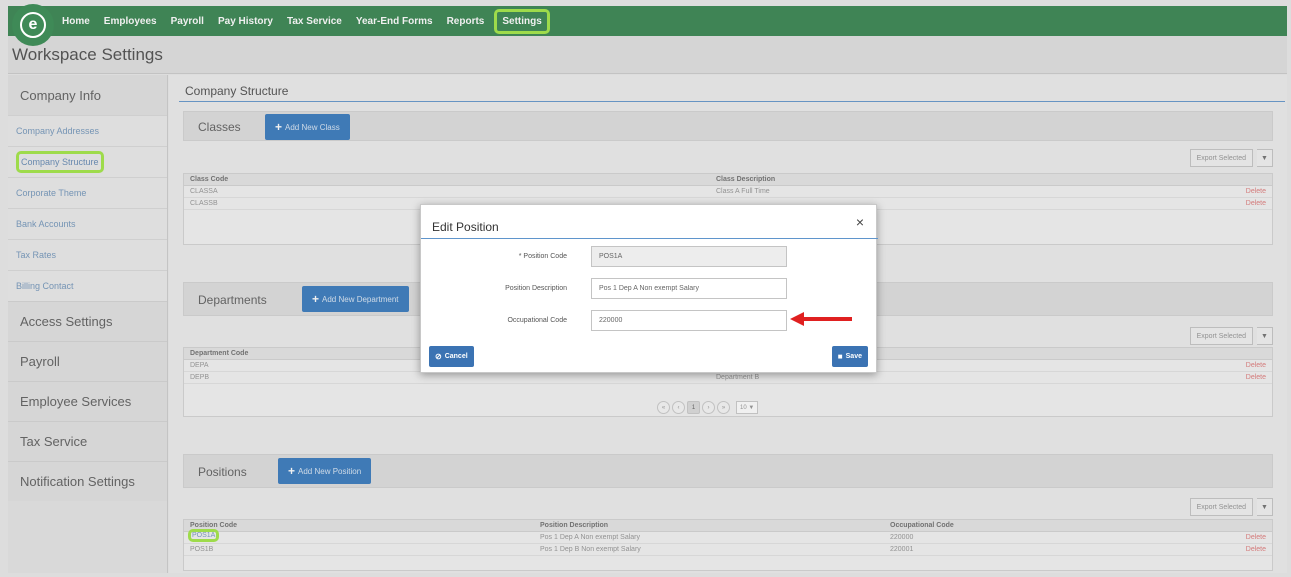 The height and width of the screenshot is (577, 1291). I want to click on position-code-row: * Position Code, so click(649, 257).